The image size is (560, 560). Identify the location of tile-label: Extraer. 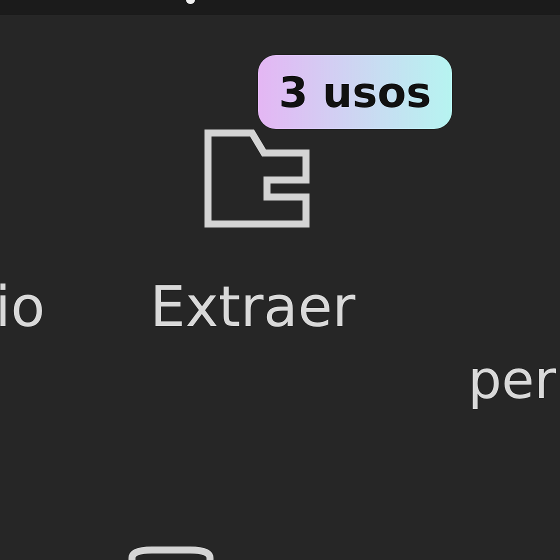
(253, 308).